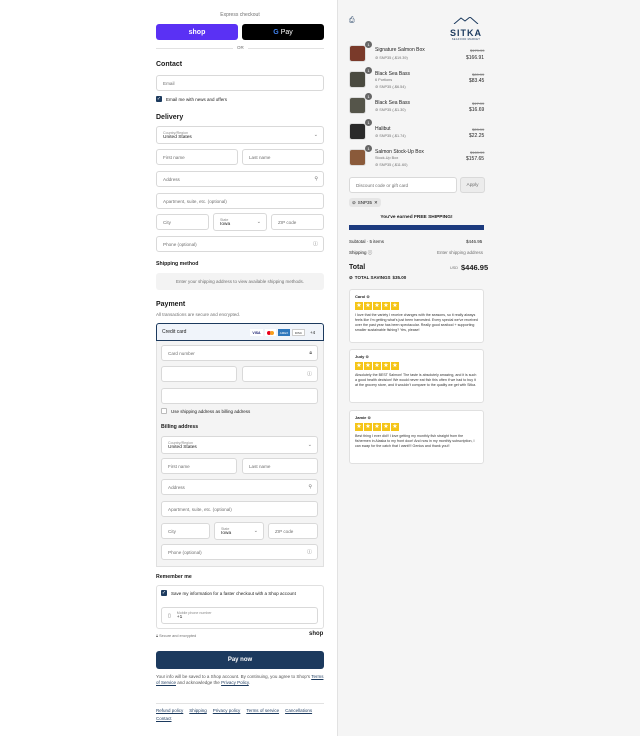 The width and height of the screenshot is (640, 736). What do you see at coordinates (240, 179) in the screenshot?
I see `address-field: Address ⚲` at bounding box center [240, 179].